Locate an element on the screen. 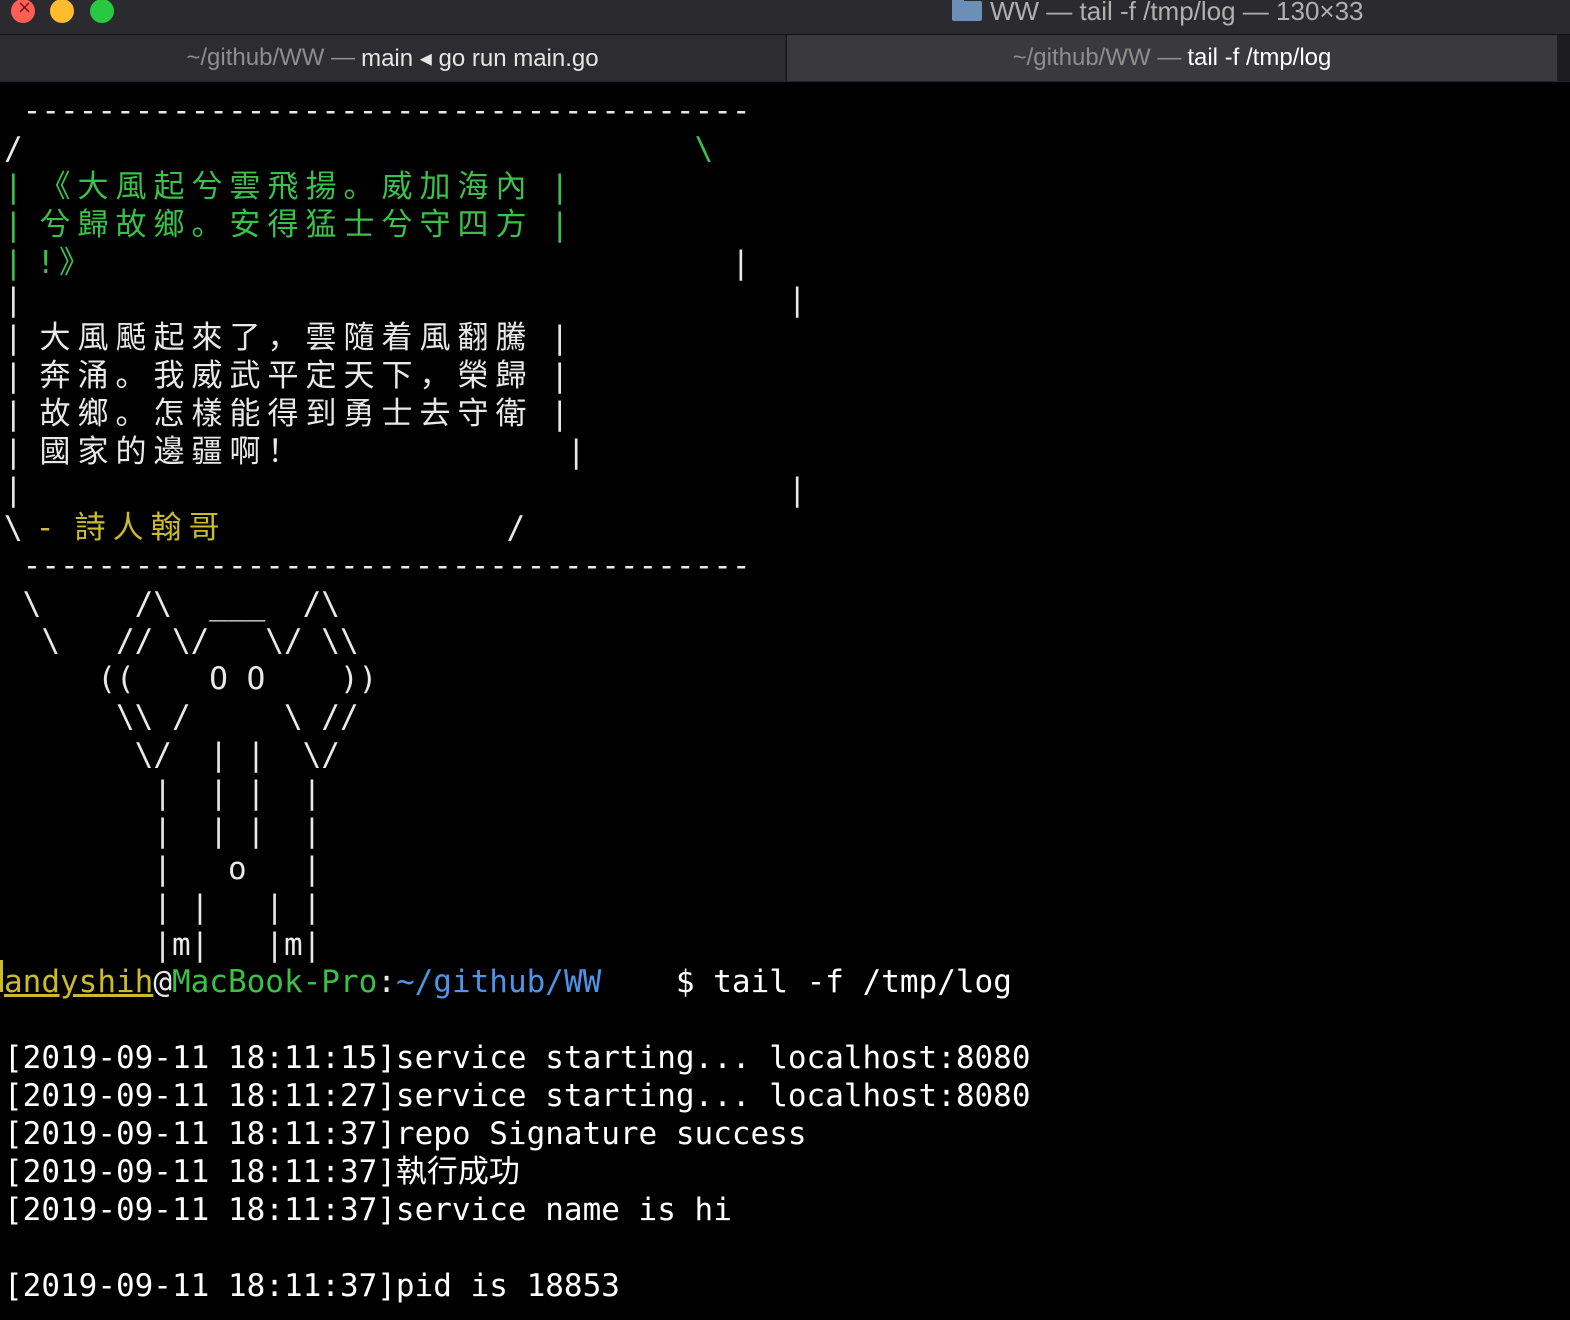  banner-text: 兮歸故鄉。安得猛士兮守四方 is located at coordinates (286, 224).